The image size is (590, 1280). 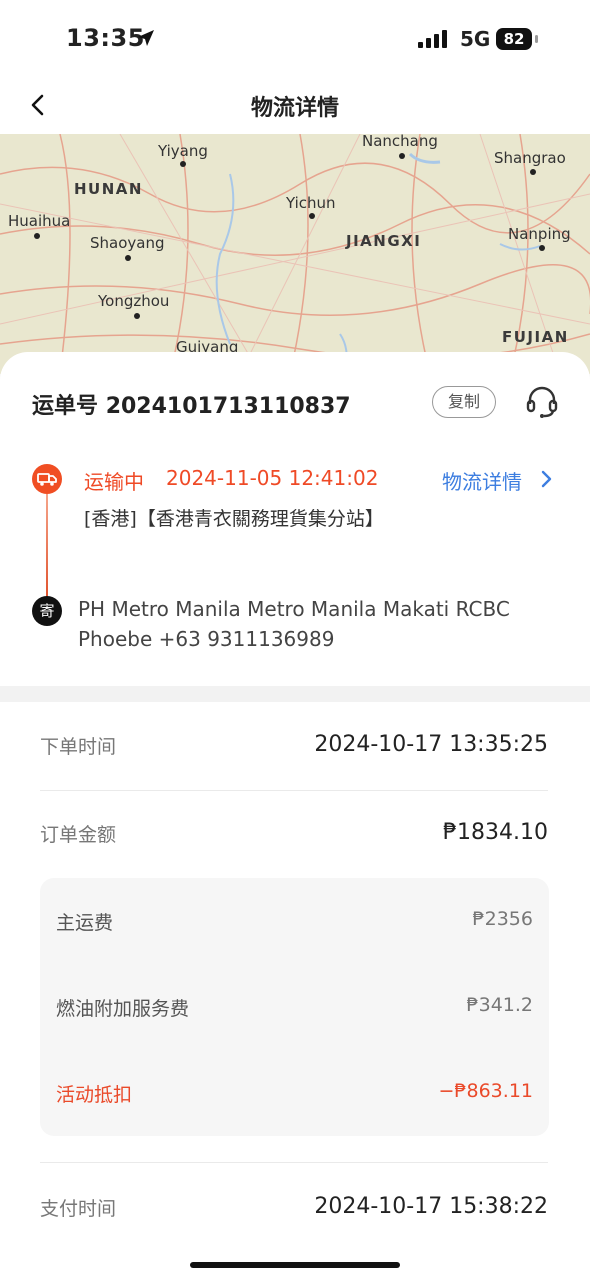 What do you see at coordinates (475, 39) in the screenshot?
I see `network-type: 5G` at bounding box center [475, 39].